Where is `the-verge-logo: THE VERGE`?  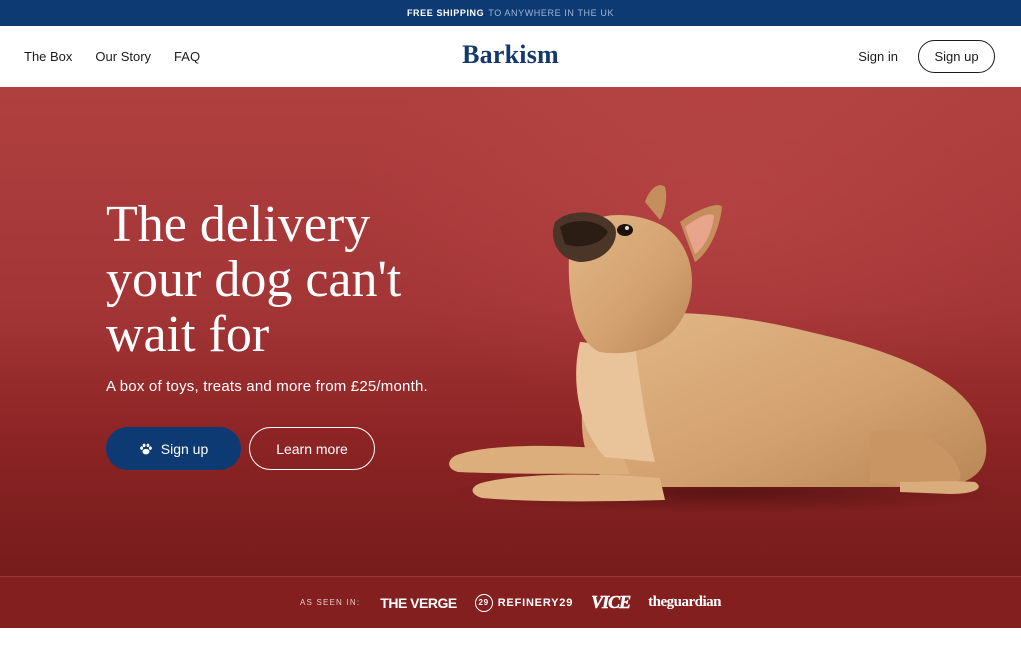
the-verge-logo: THE VERGE is located at coordinates (418, 602).